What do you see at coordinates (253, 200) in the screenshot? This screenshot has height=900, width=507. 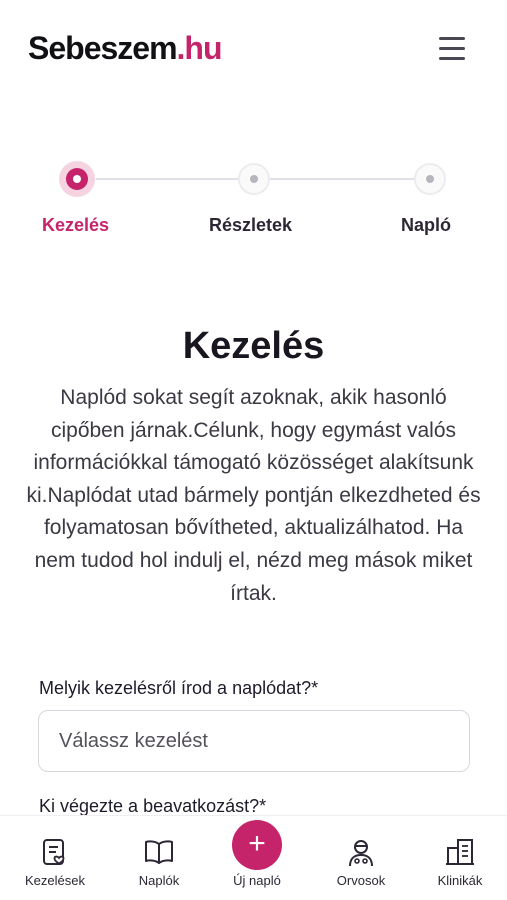 I see `progress-stepper: Kezelés Részletek Napló` at bounding box center [253, 200].